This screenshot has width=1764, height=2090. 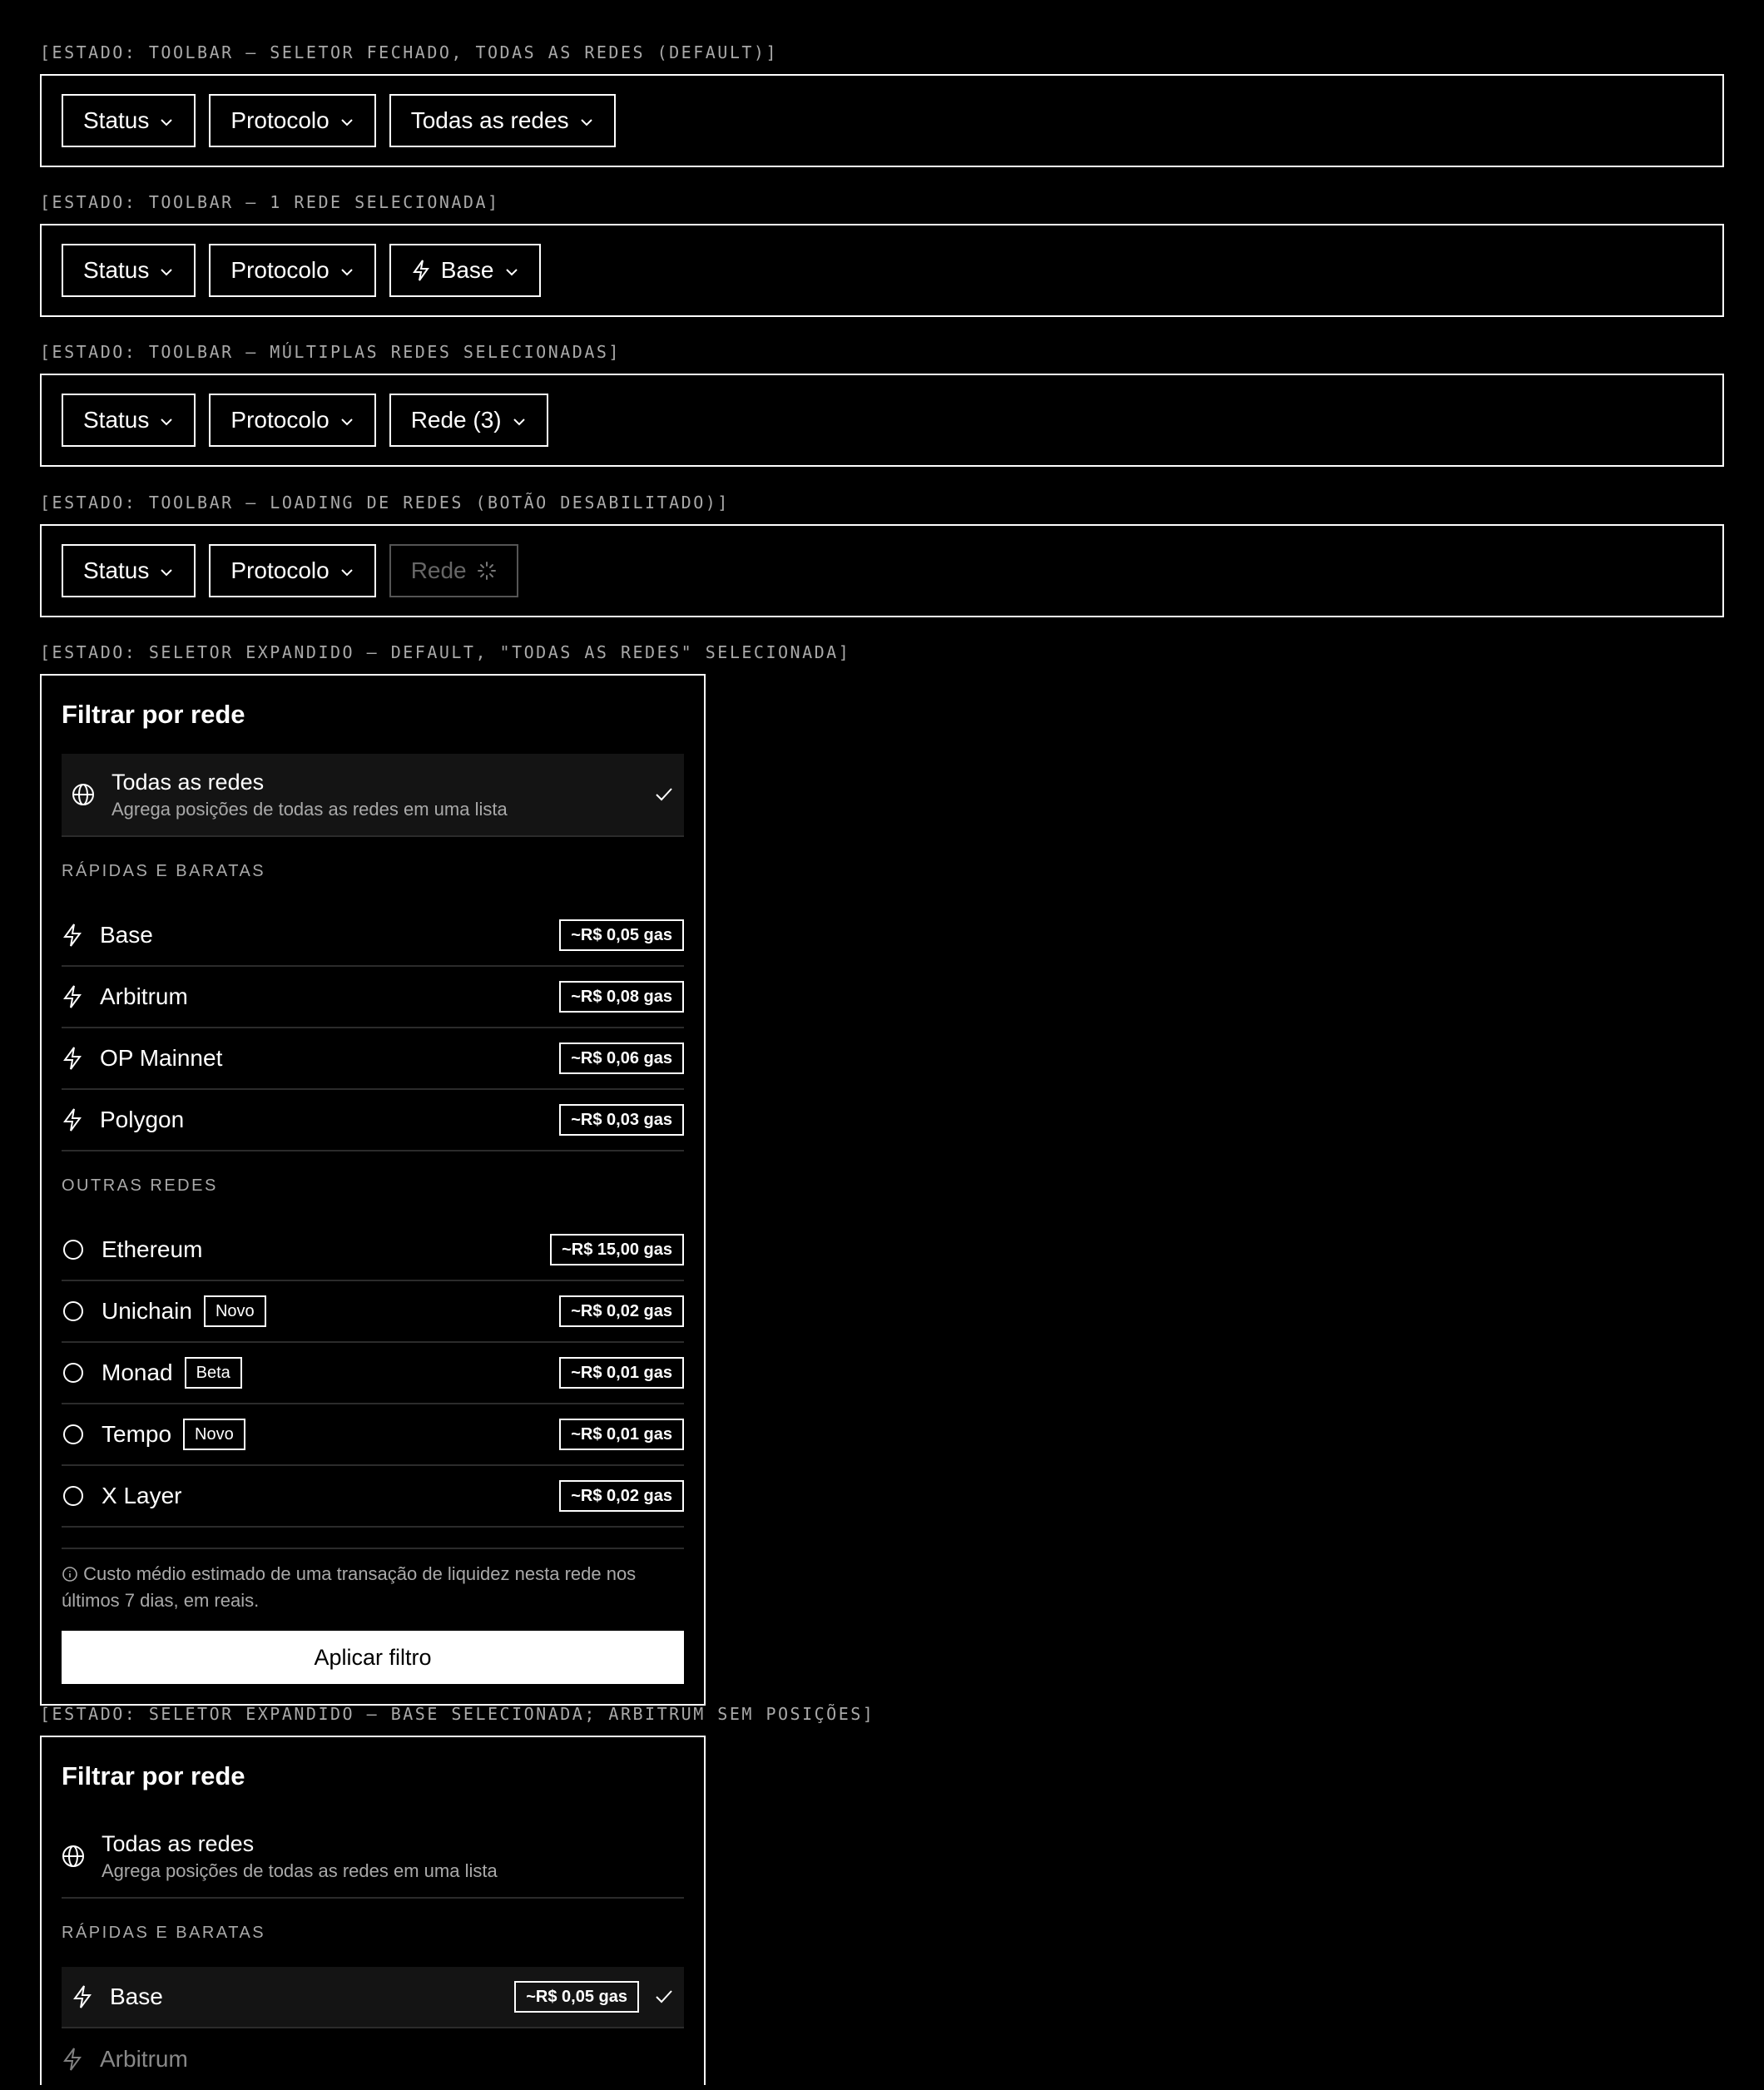 What do you see at coordinates (373, 1059) in the screenshot?
I see `network-option-op-mainnet: OP Mainnet ~R$ 0,06 gas` at bounding box center [373, 1059].